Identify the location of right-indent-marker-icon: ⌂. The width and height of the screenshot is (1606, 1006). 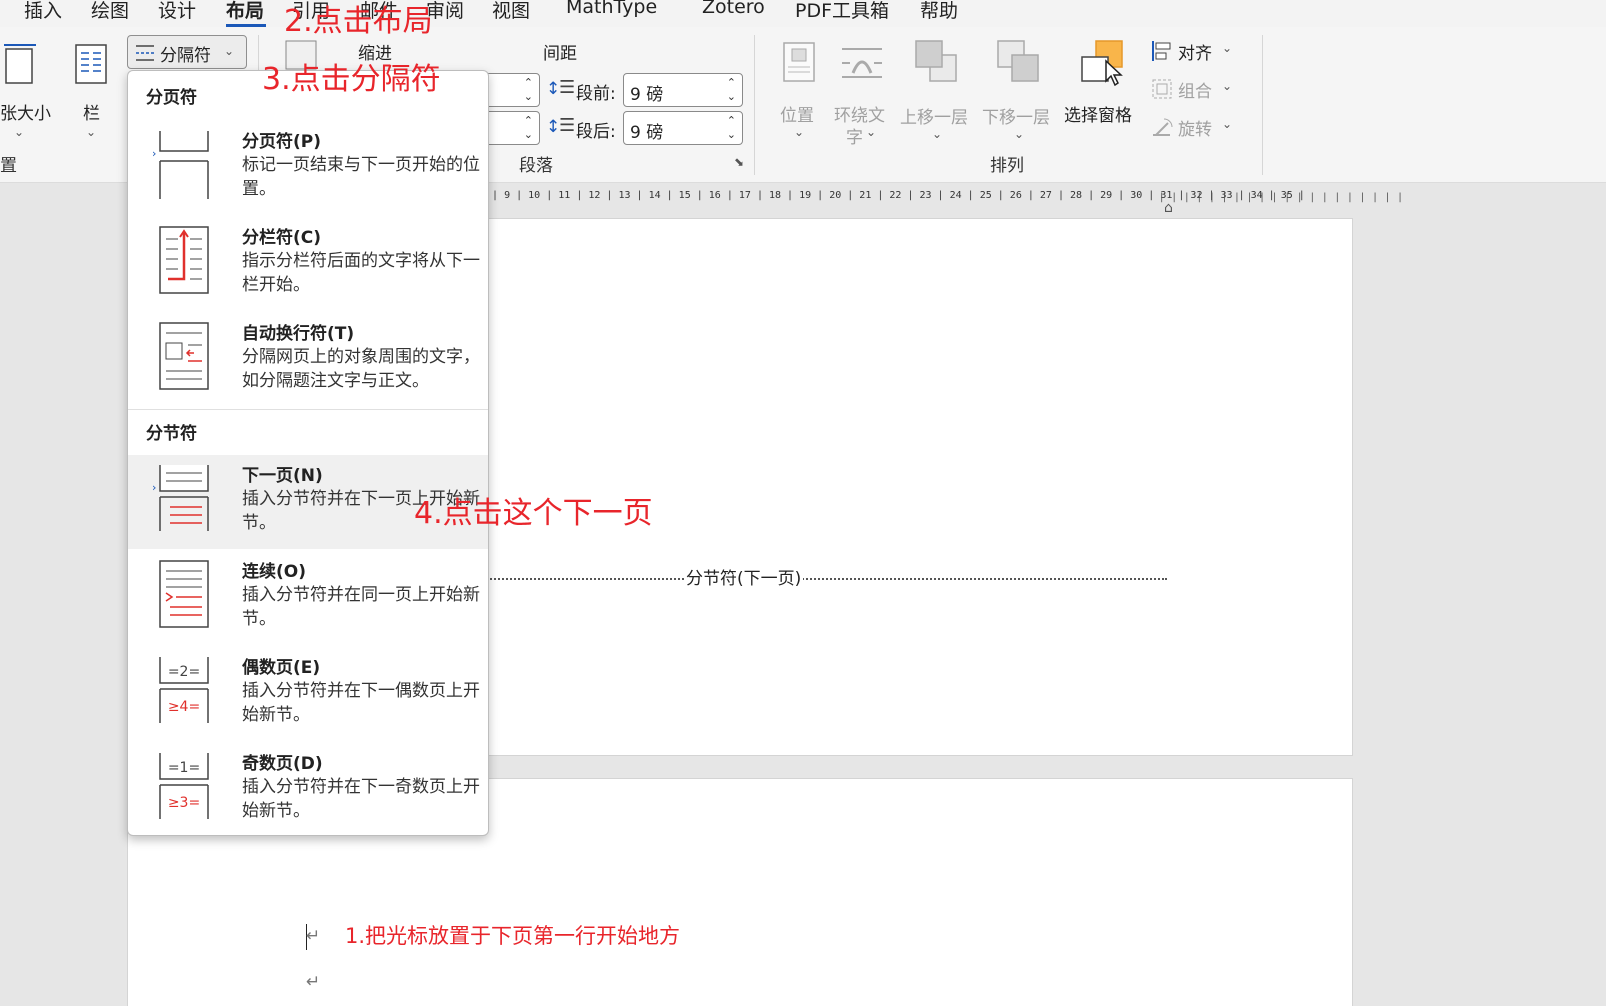
(1168, 208).